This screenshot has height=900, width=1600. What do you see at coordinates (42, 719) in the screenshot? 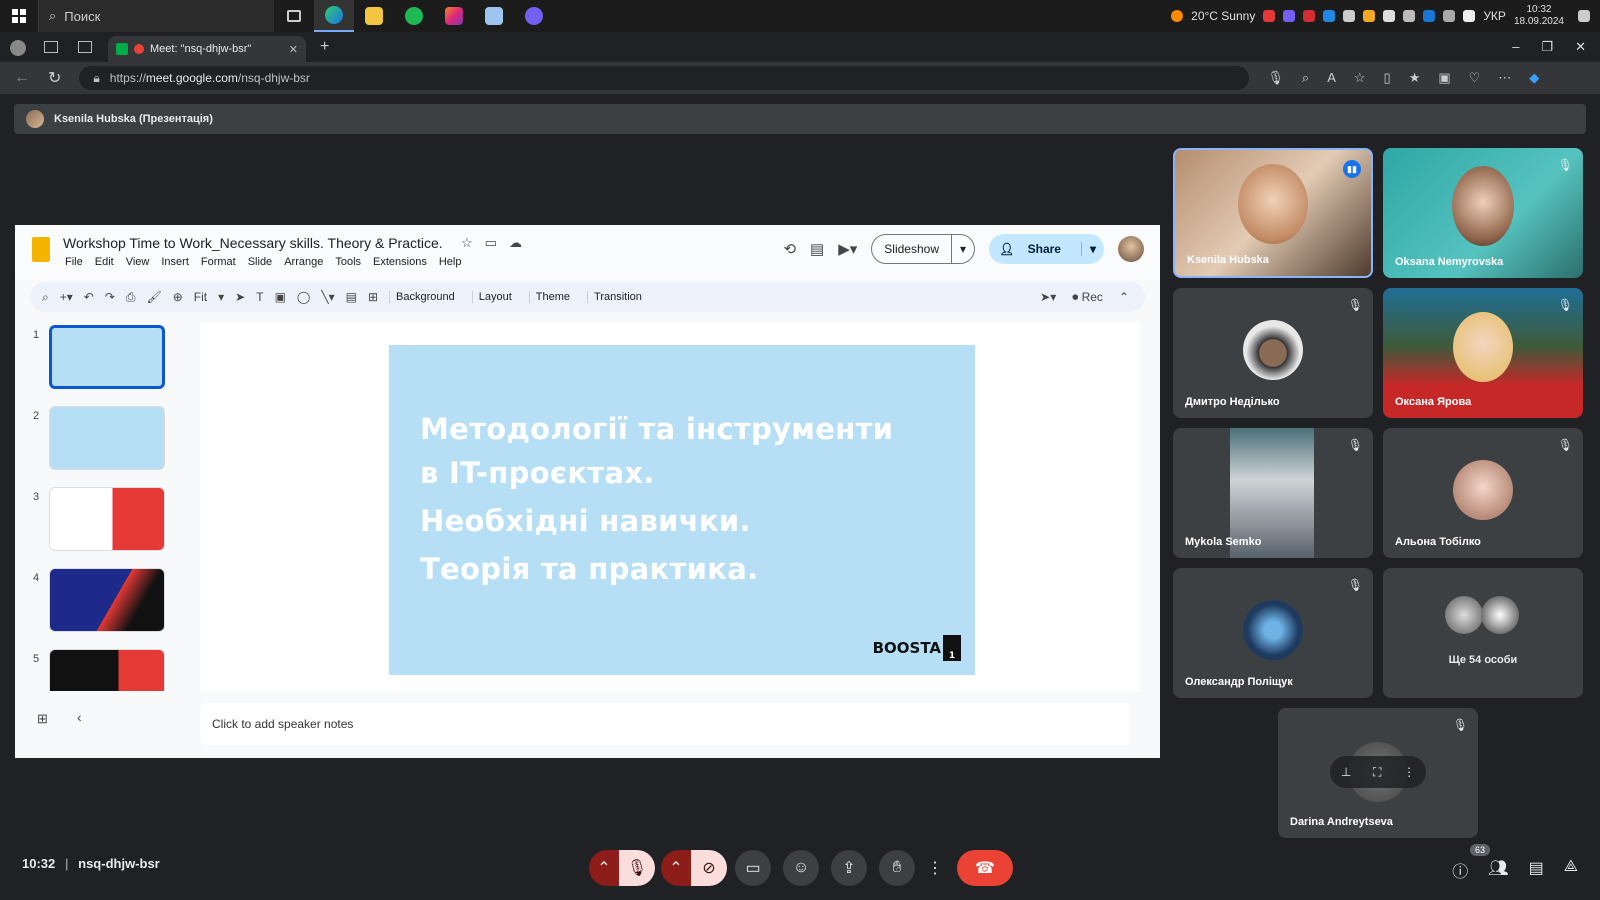
I see `grid-view-icon: ⊞` at bounding box center [42, 719].